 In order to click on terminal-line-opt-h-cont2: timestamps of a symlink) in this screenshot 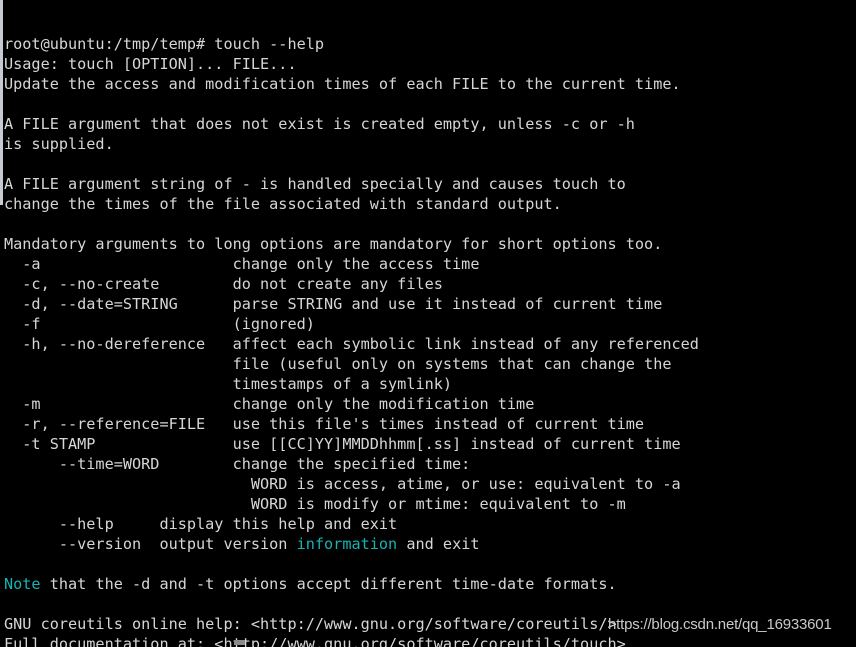, I will do `click(228, 384)`.